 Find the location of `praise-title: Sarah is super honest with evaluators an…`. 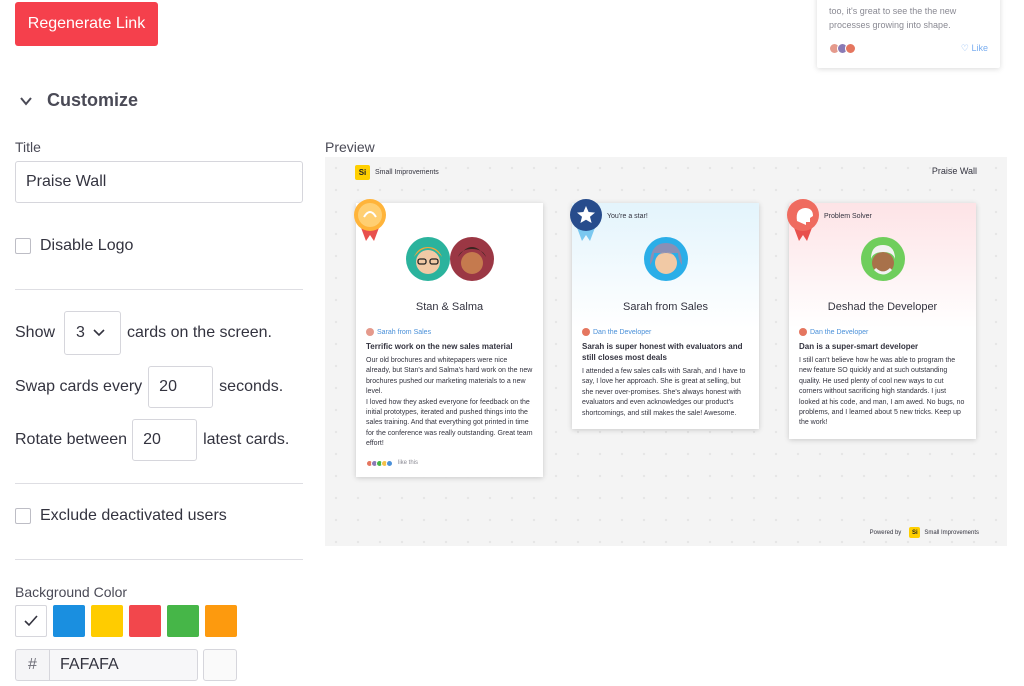

praise-title: Sarah is super honest with evaluators an… is located at coordinates (662, 352).